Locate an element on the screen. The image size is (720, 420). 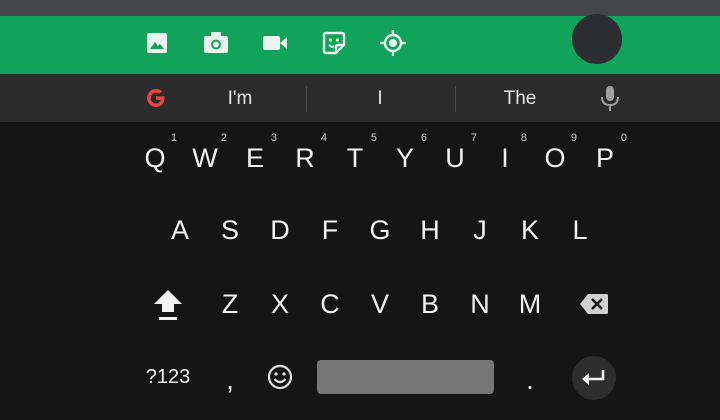
key-t: T5 is located at coordinates (355, 156).